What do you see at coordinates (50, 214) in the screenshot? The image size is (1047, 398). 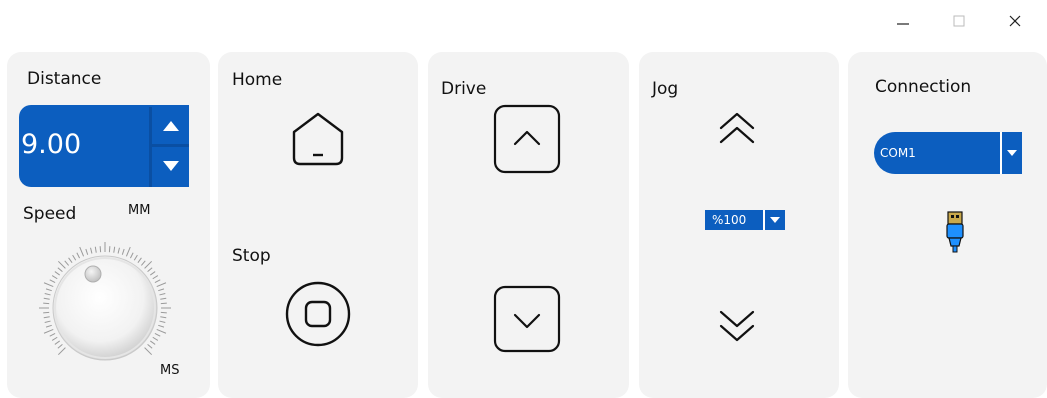 I see `speed-label: Speed` at bounding box center [50, 214].